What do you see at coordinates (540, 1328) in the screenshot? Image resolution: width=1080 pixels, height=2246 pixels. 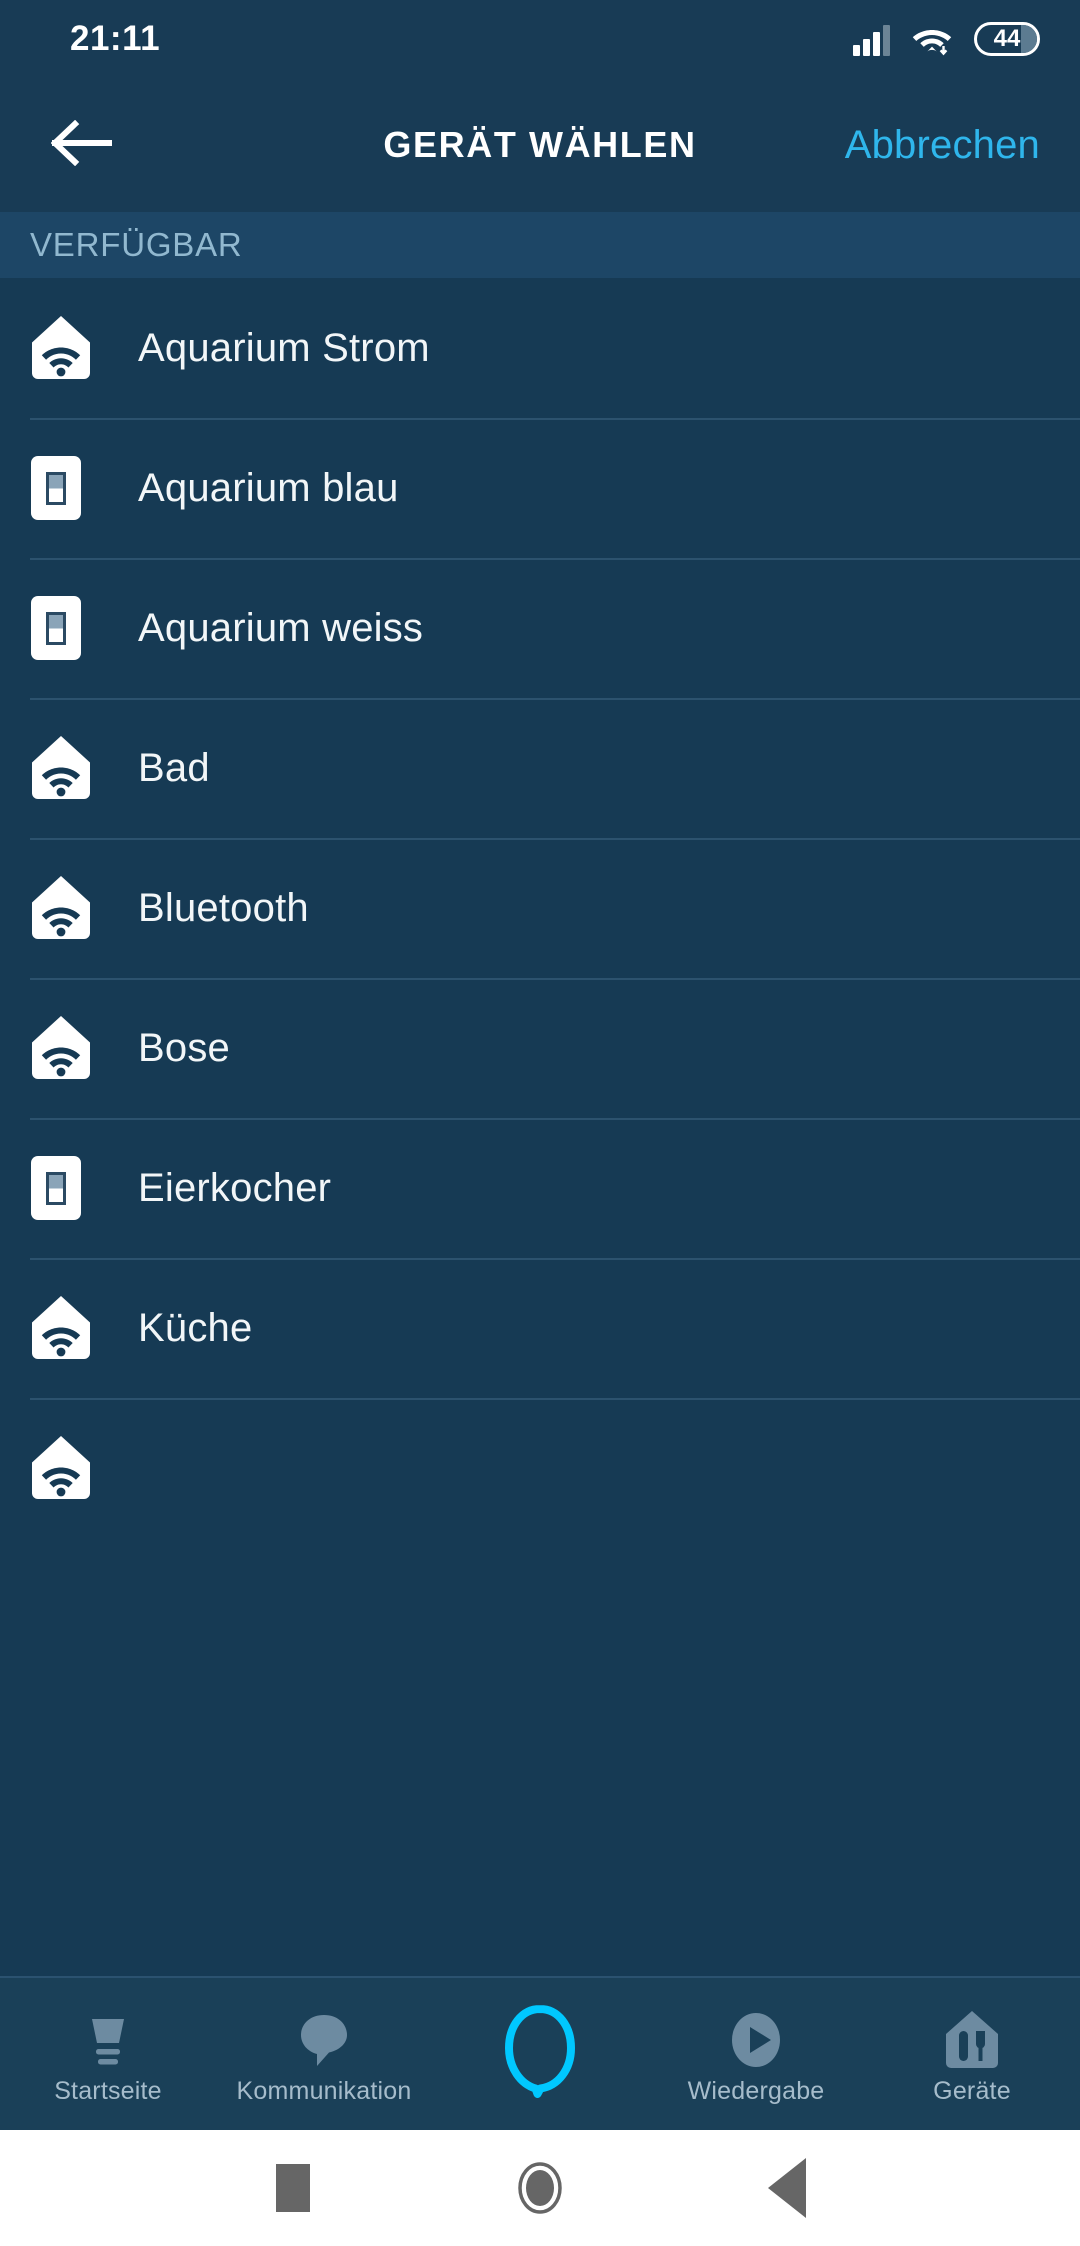 I see `device-list-item: Küche` at bounding box center [540, 1328].